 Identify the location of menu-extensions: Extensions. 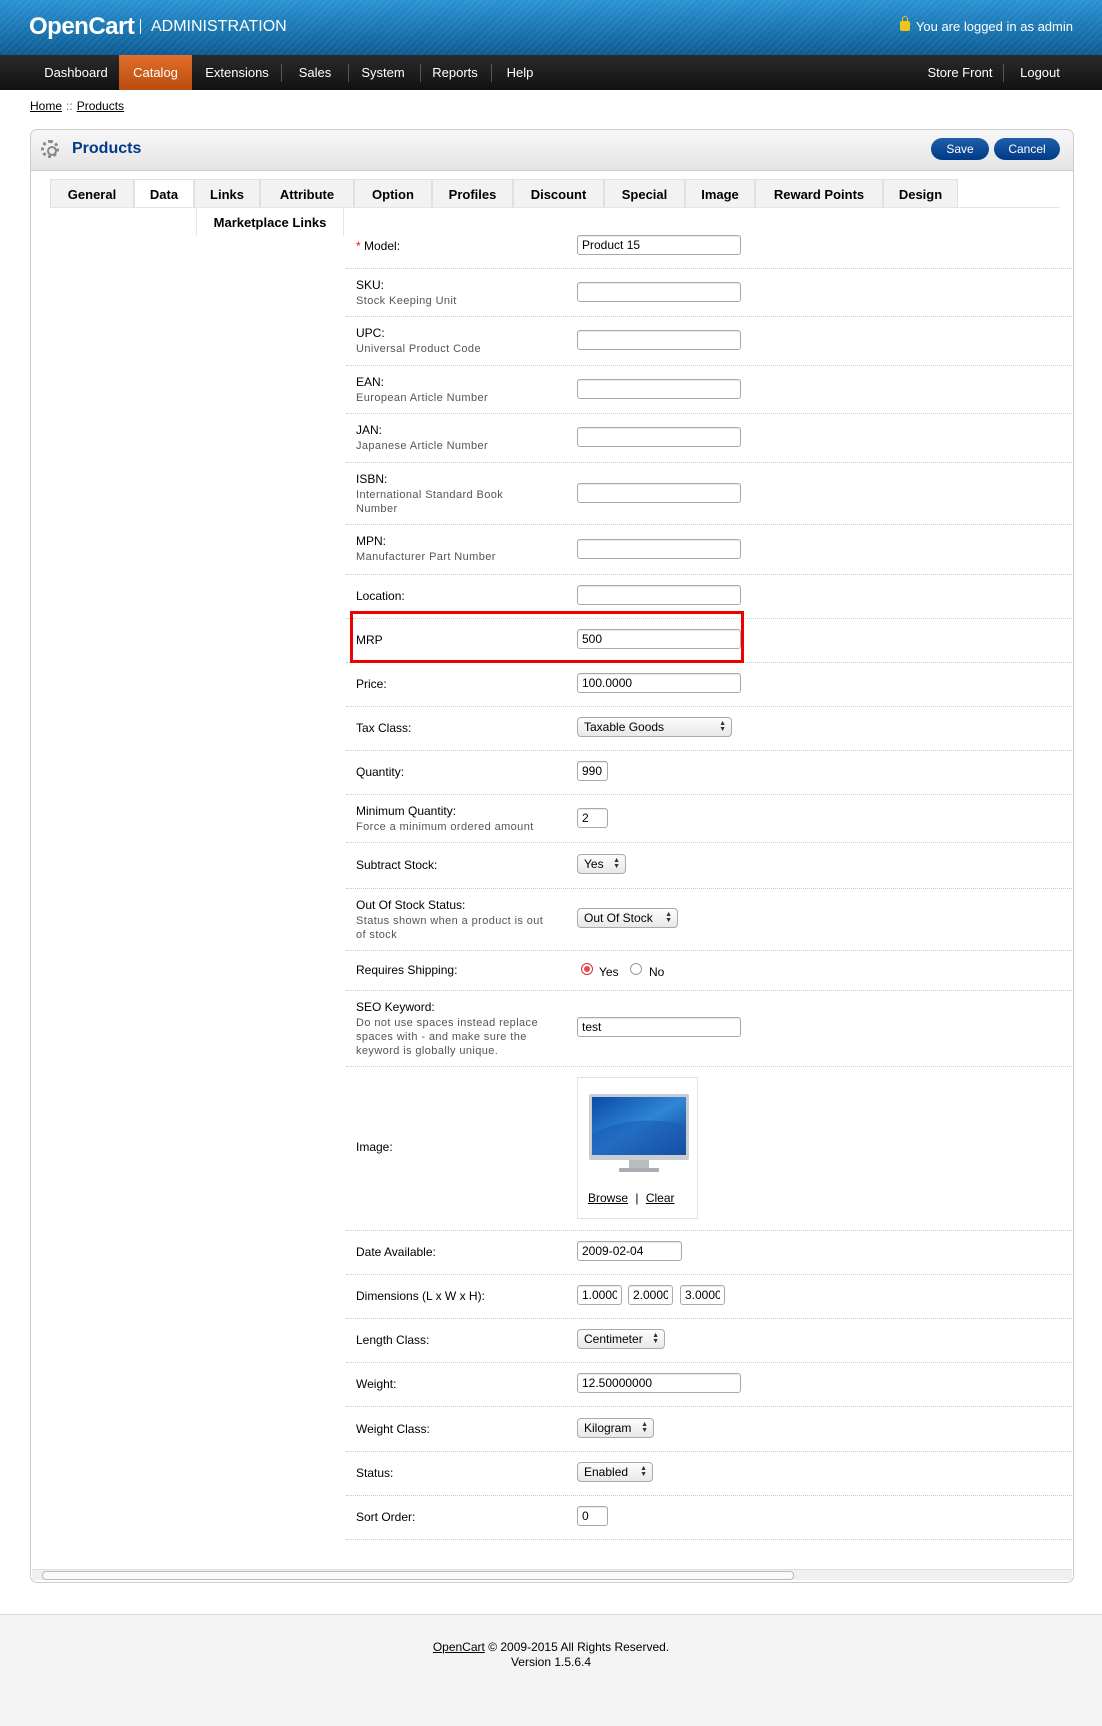
(237, 72).